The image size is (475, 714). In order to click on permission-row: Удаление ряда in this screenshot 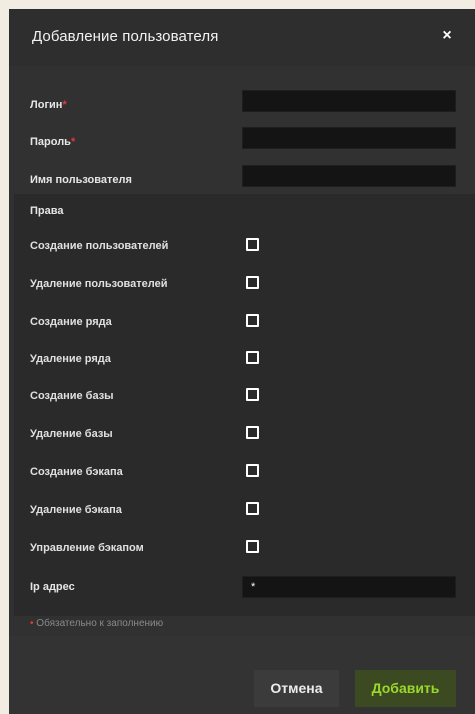, I will do `click(244, 361)`.